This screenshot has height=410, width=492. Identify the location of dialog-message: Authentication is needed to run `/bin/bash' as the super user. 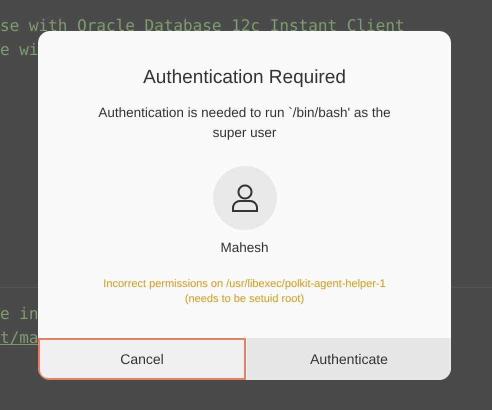
(244, 123).